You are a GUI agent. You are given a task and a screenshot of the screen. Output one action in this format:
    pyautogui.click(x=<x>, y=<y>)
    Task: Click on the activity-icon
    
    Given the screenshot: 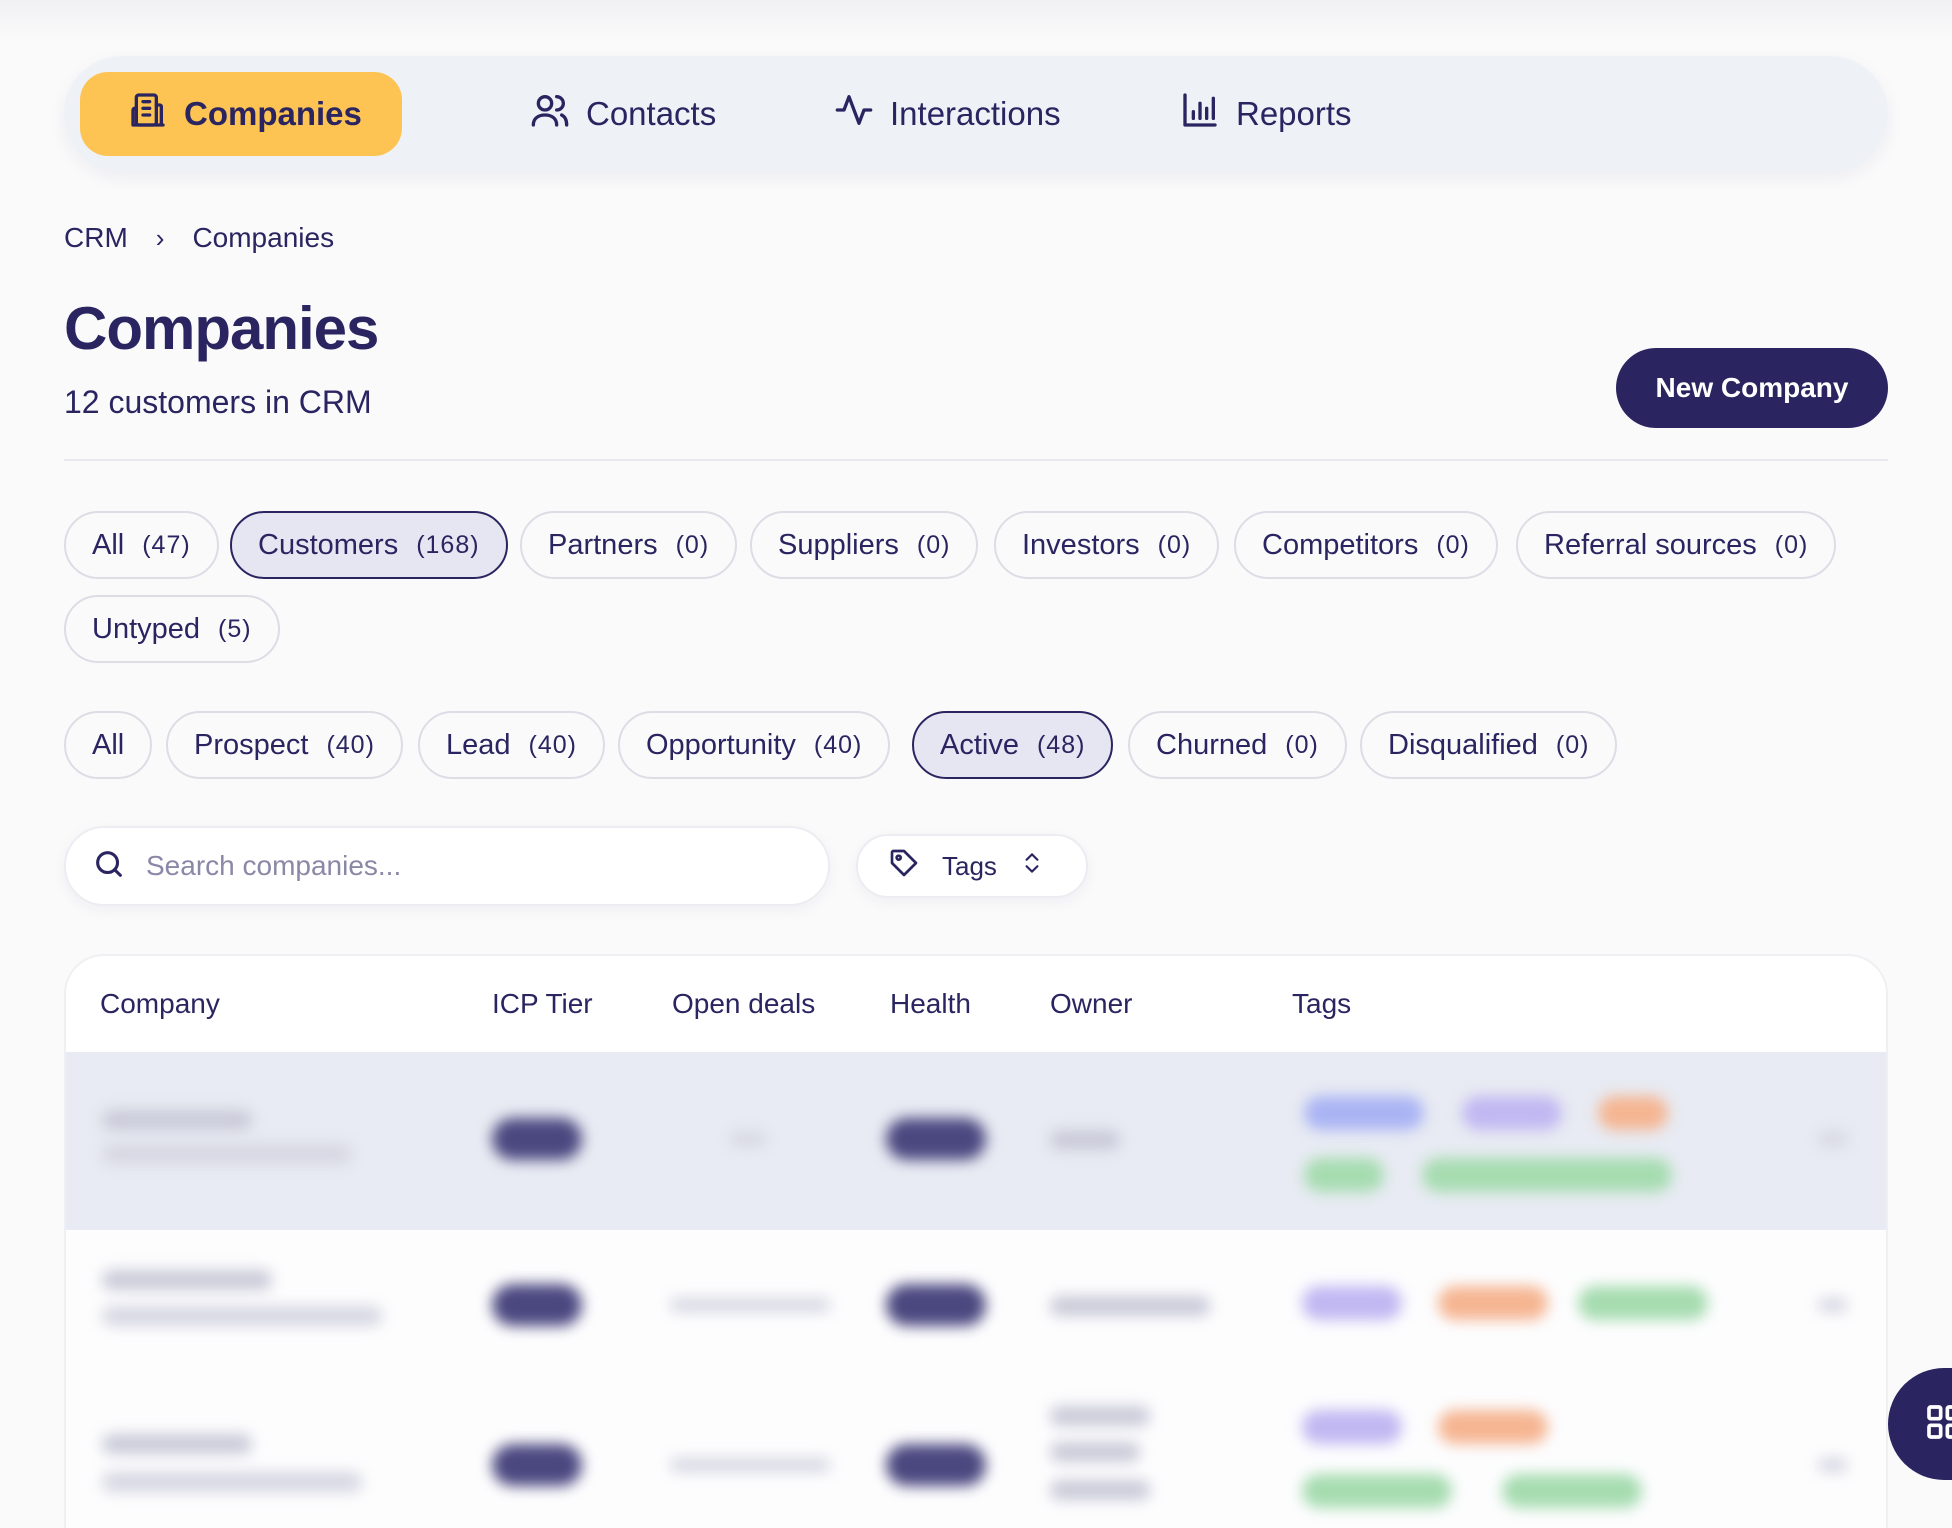 What is the action you would take?
    pyautogui.click(x=854, y=114)
    